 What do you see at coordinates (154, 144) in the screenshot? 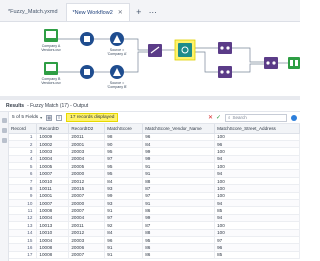
I see `table-row: 2 10002 20001 90 84 96` at bounding box center [154, 144].